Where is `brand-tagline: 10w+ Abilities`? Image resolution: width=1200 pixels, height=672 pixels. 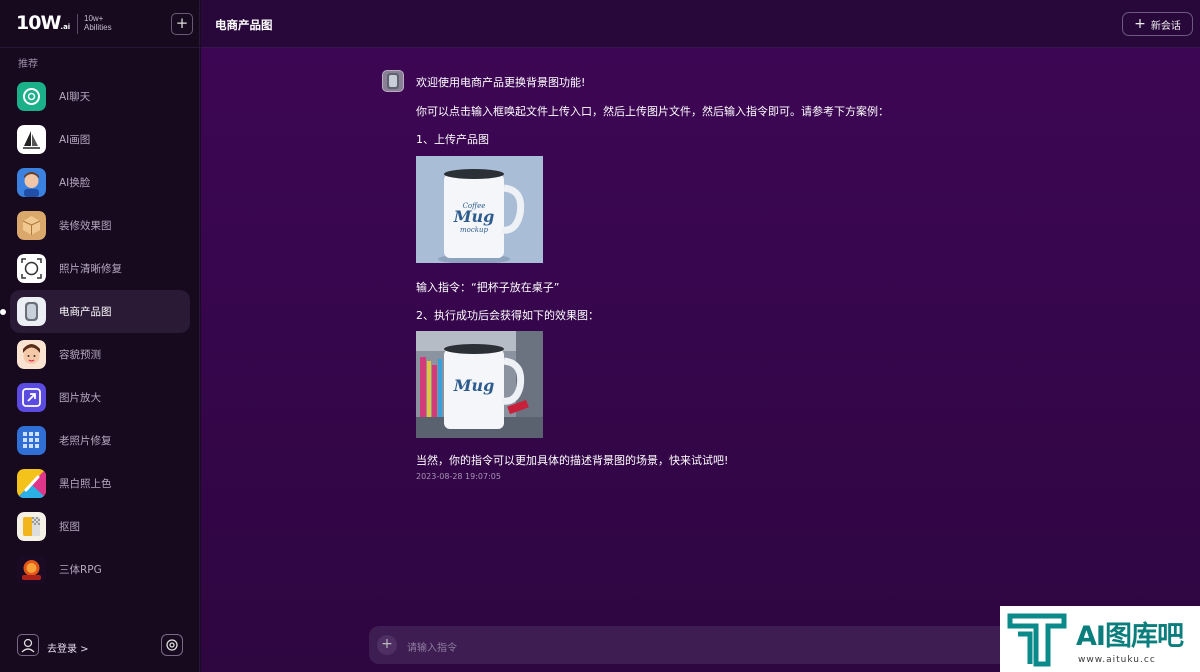
brand-tagline: 10w+ Abilities is located at coordinates (98, 23).